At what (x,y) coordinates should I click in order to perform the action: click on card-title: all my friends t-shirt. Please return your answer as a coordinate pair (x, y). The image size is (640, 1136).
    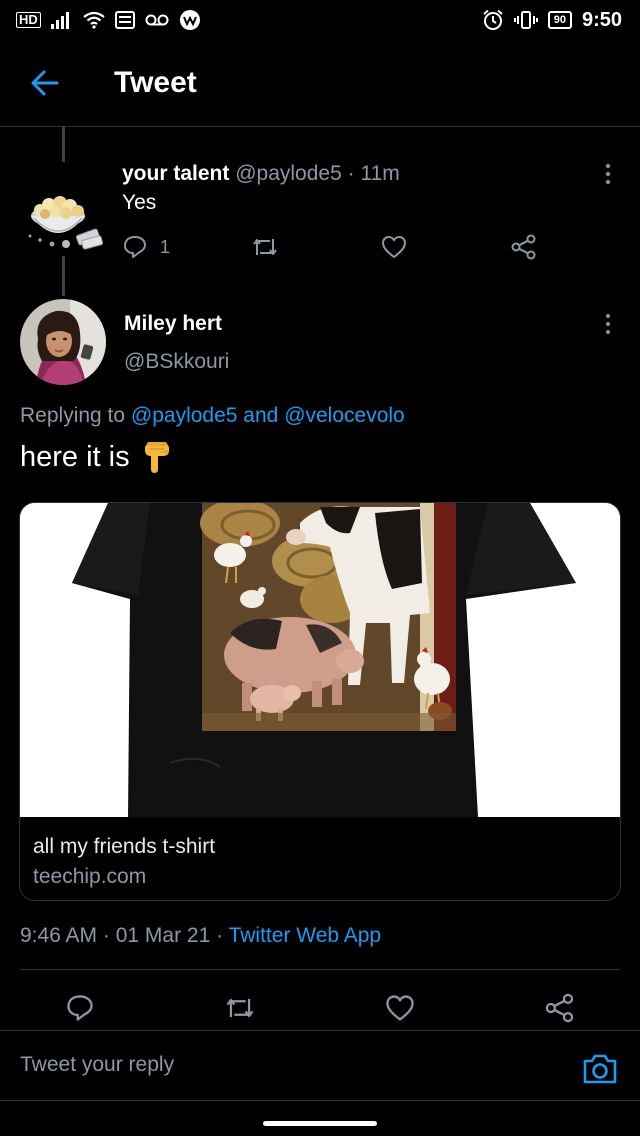
    Looking at the image, I should click on (124, 846).